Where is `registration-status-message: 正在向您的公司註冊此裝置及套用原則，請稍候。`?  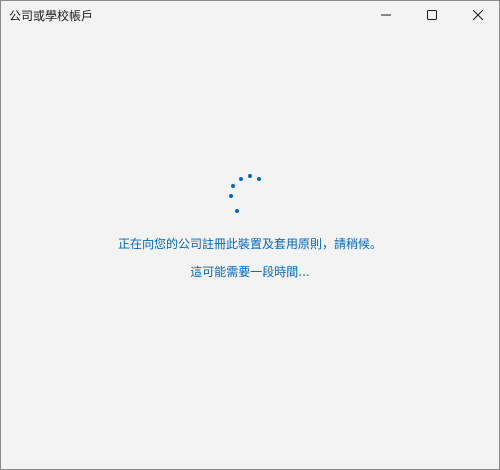
registration-status-message: 正在向您的公司註冊此裝置及套用原則，請稍候。 is located at coordinates (249, 244).